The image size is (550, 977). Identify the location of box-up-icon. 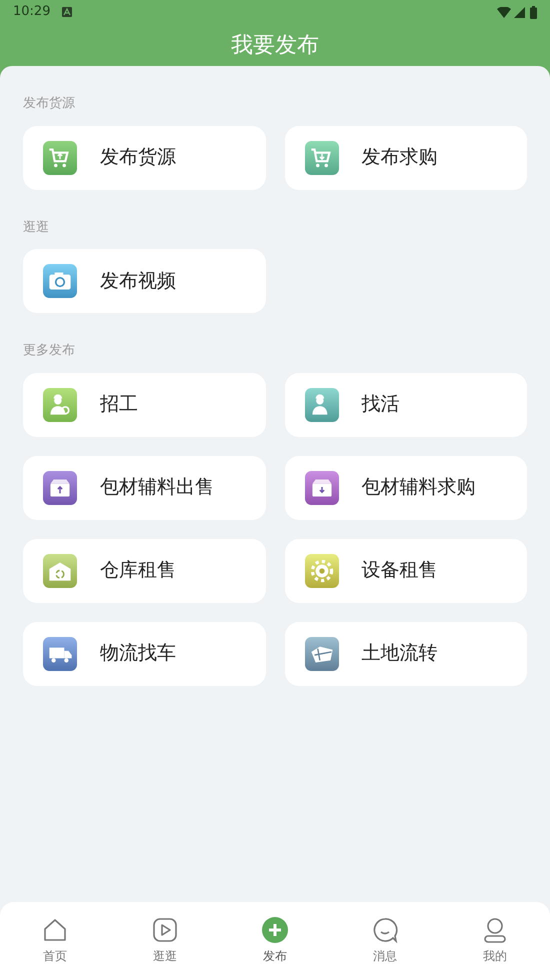
(60, 487).